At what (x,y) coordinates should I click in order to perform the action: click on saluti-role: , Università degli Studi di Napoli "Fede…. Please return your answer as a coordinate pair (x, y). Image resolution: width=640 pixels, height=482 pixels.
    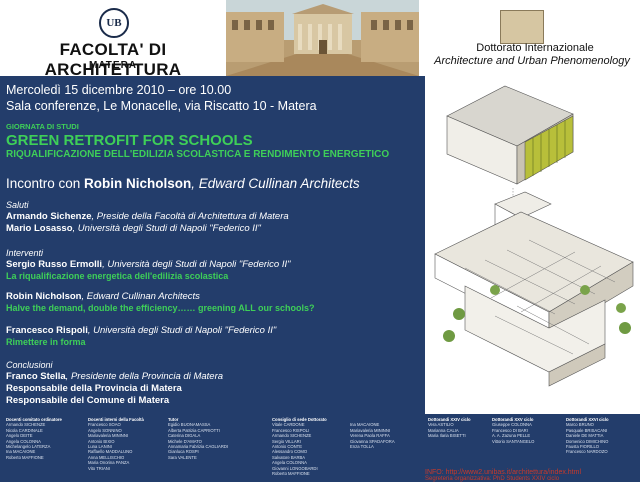
    Looking at the image, I should click on (166, 228).